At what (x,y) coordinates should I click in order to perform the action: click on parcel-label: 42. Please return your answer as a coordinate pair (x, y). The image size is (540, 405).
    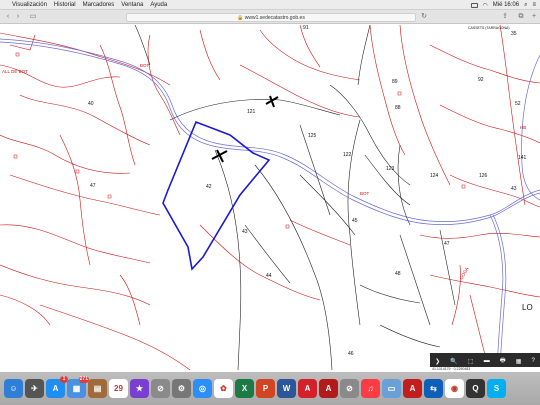
    Looking at the image, I should click on (209, 187).